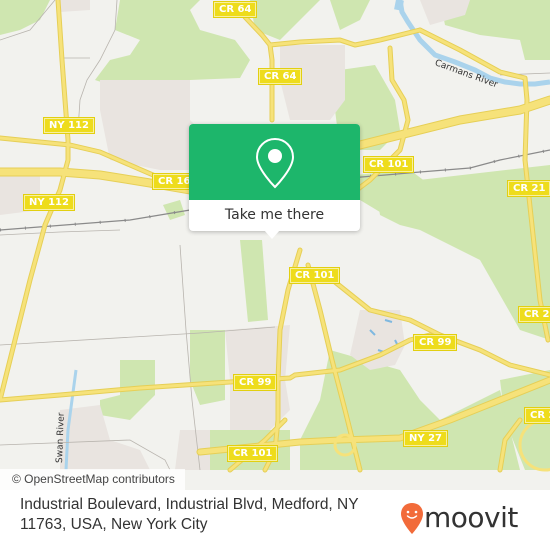  I want to click on moovit-pin-icon, so click(412, 518).